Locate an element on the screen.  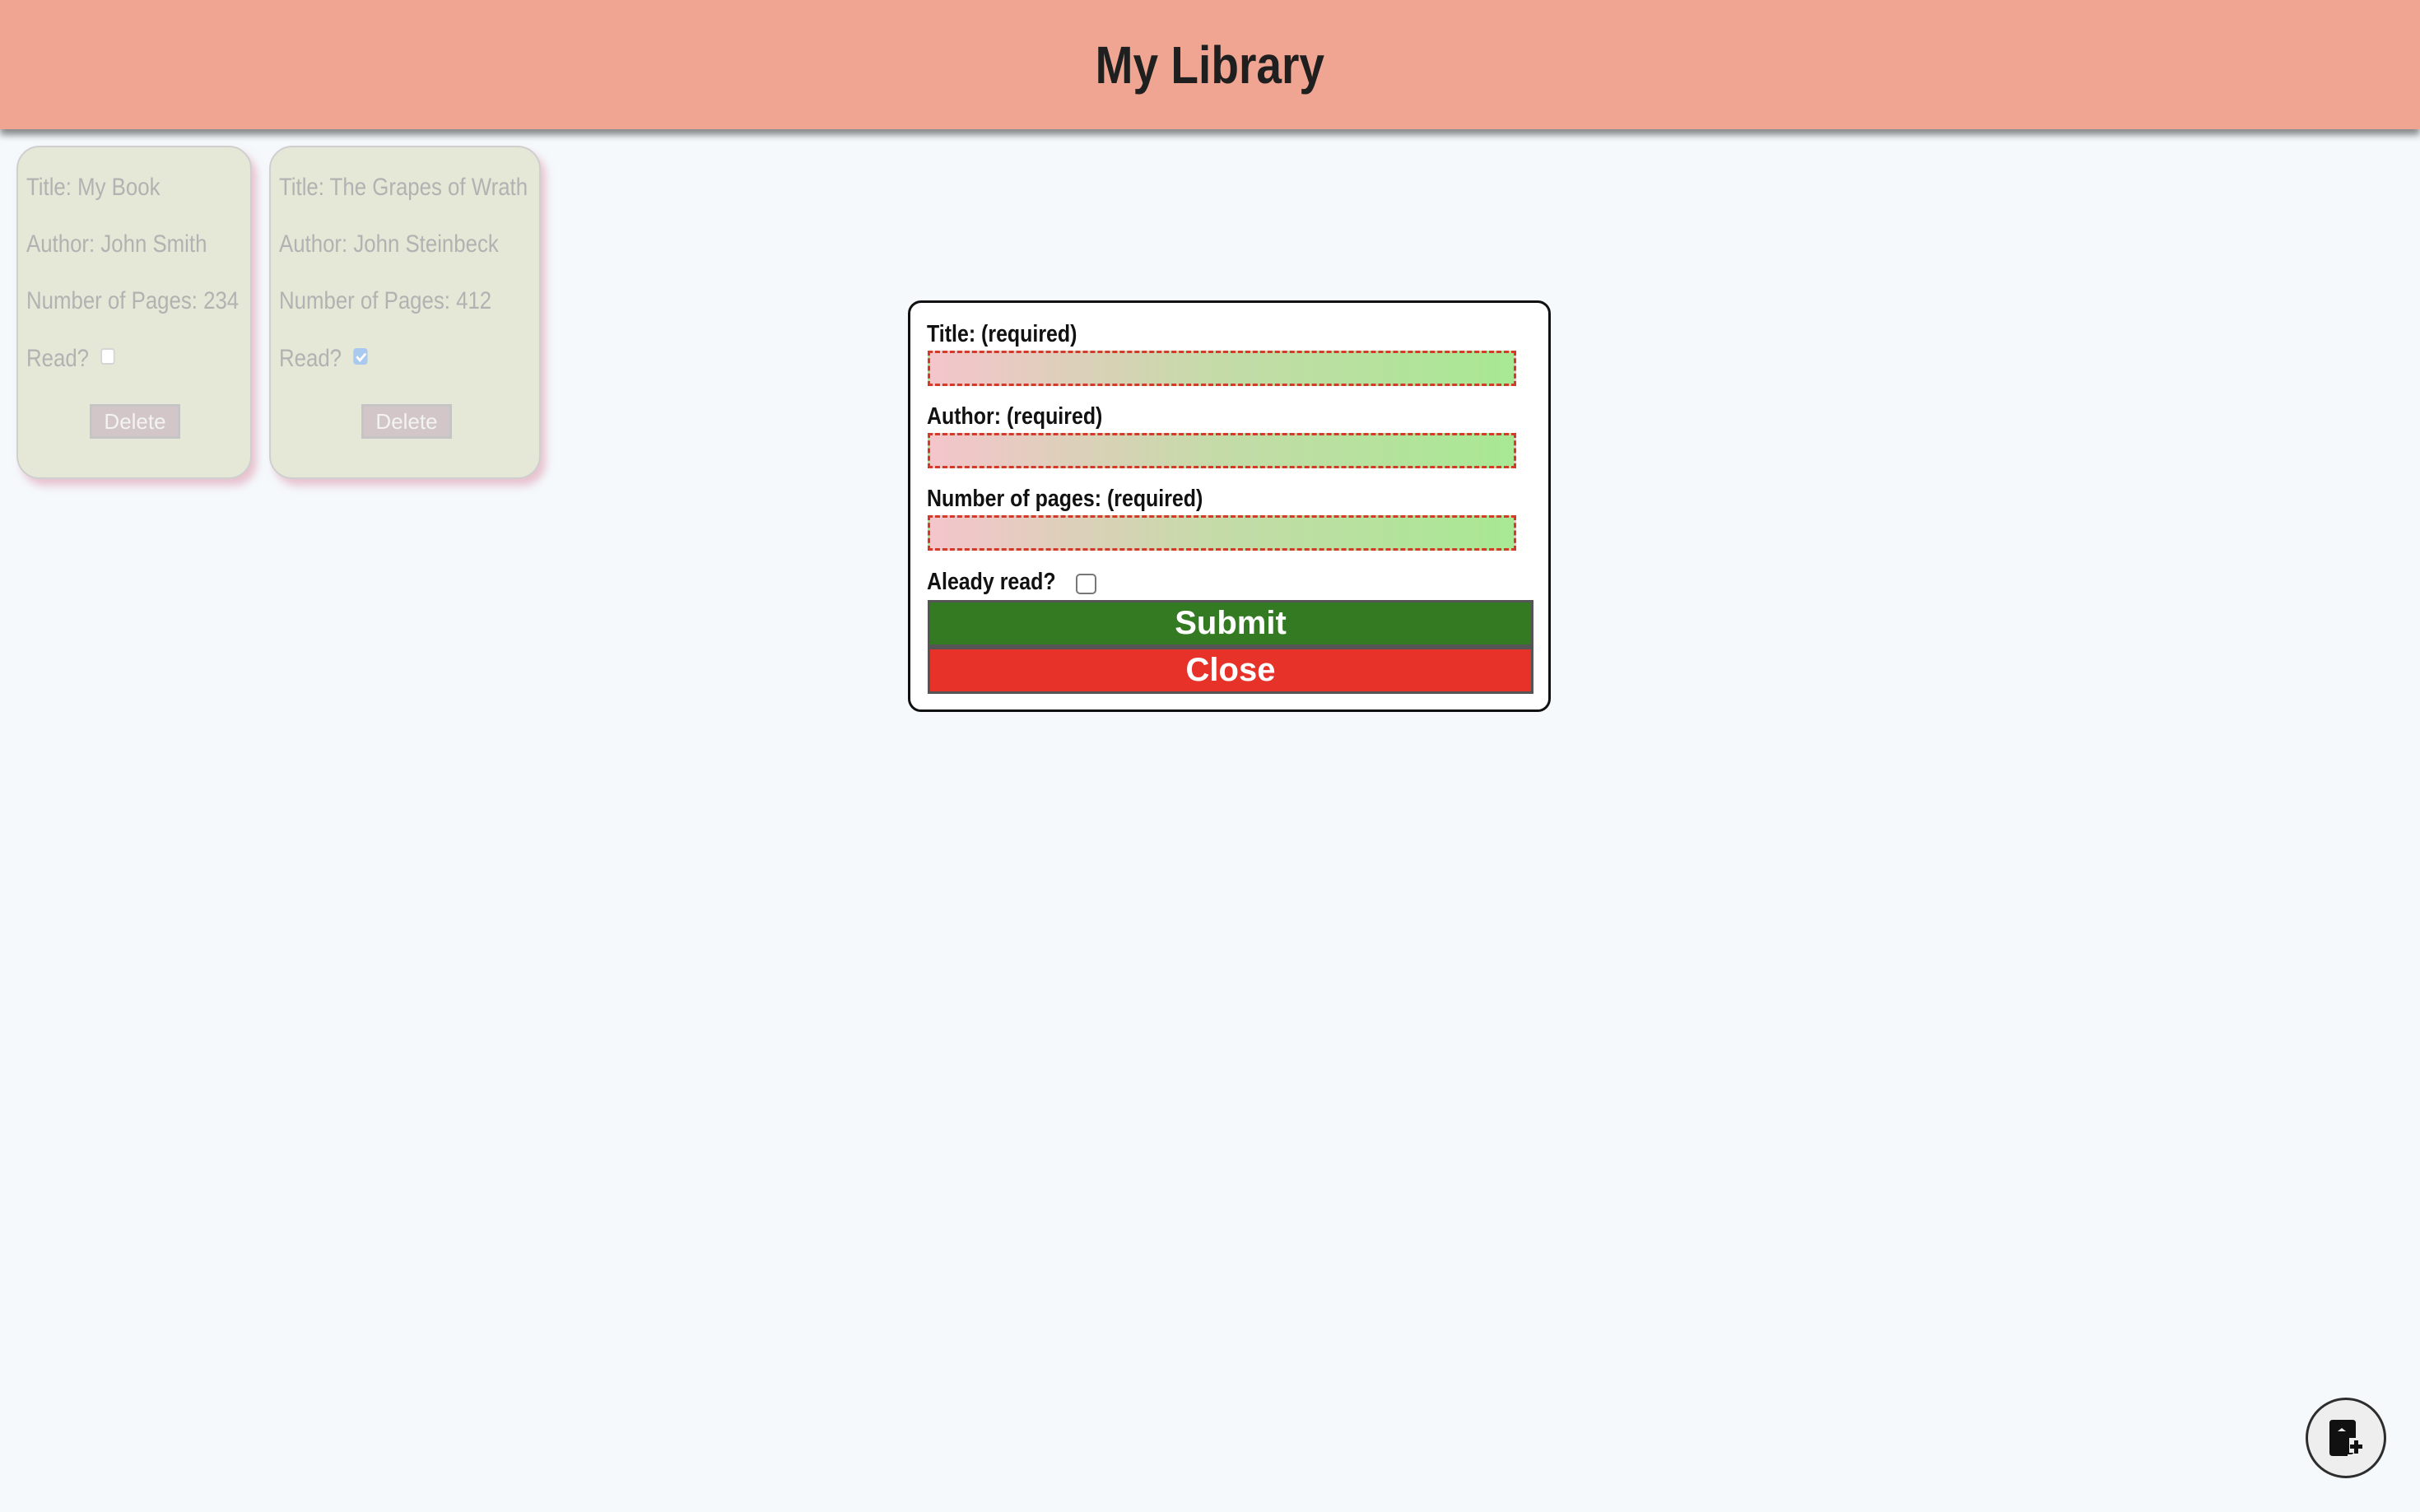
already-read-label: Aleady read? is located at coordinates (992, 582).